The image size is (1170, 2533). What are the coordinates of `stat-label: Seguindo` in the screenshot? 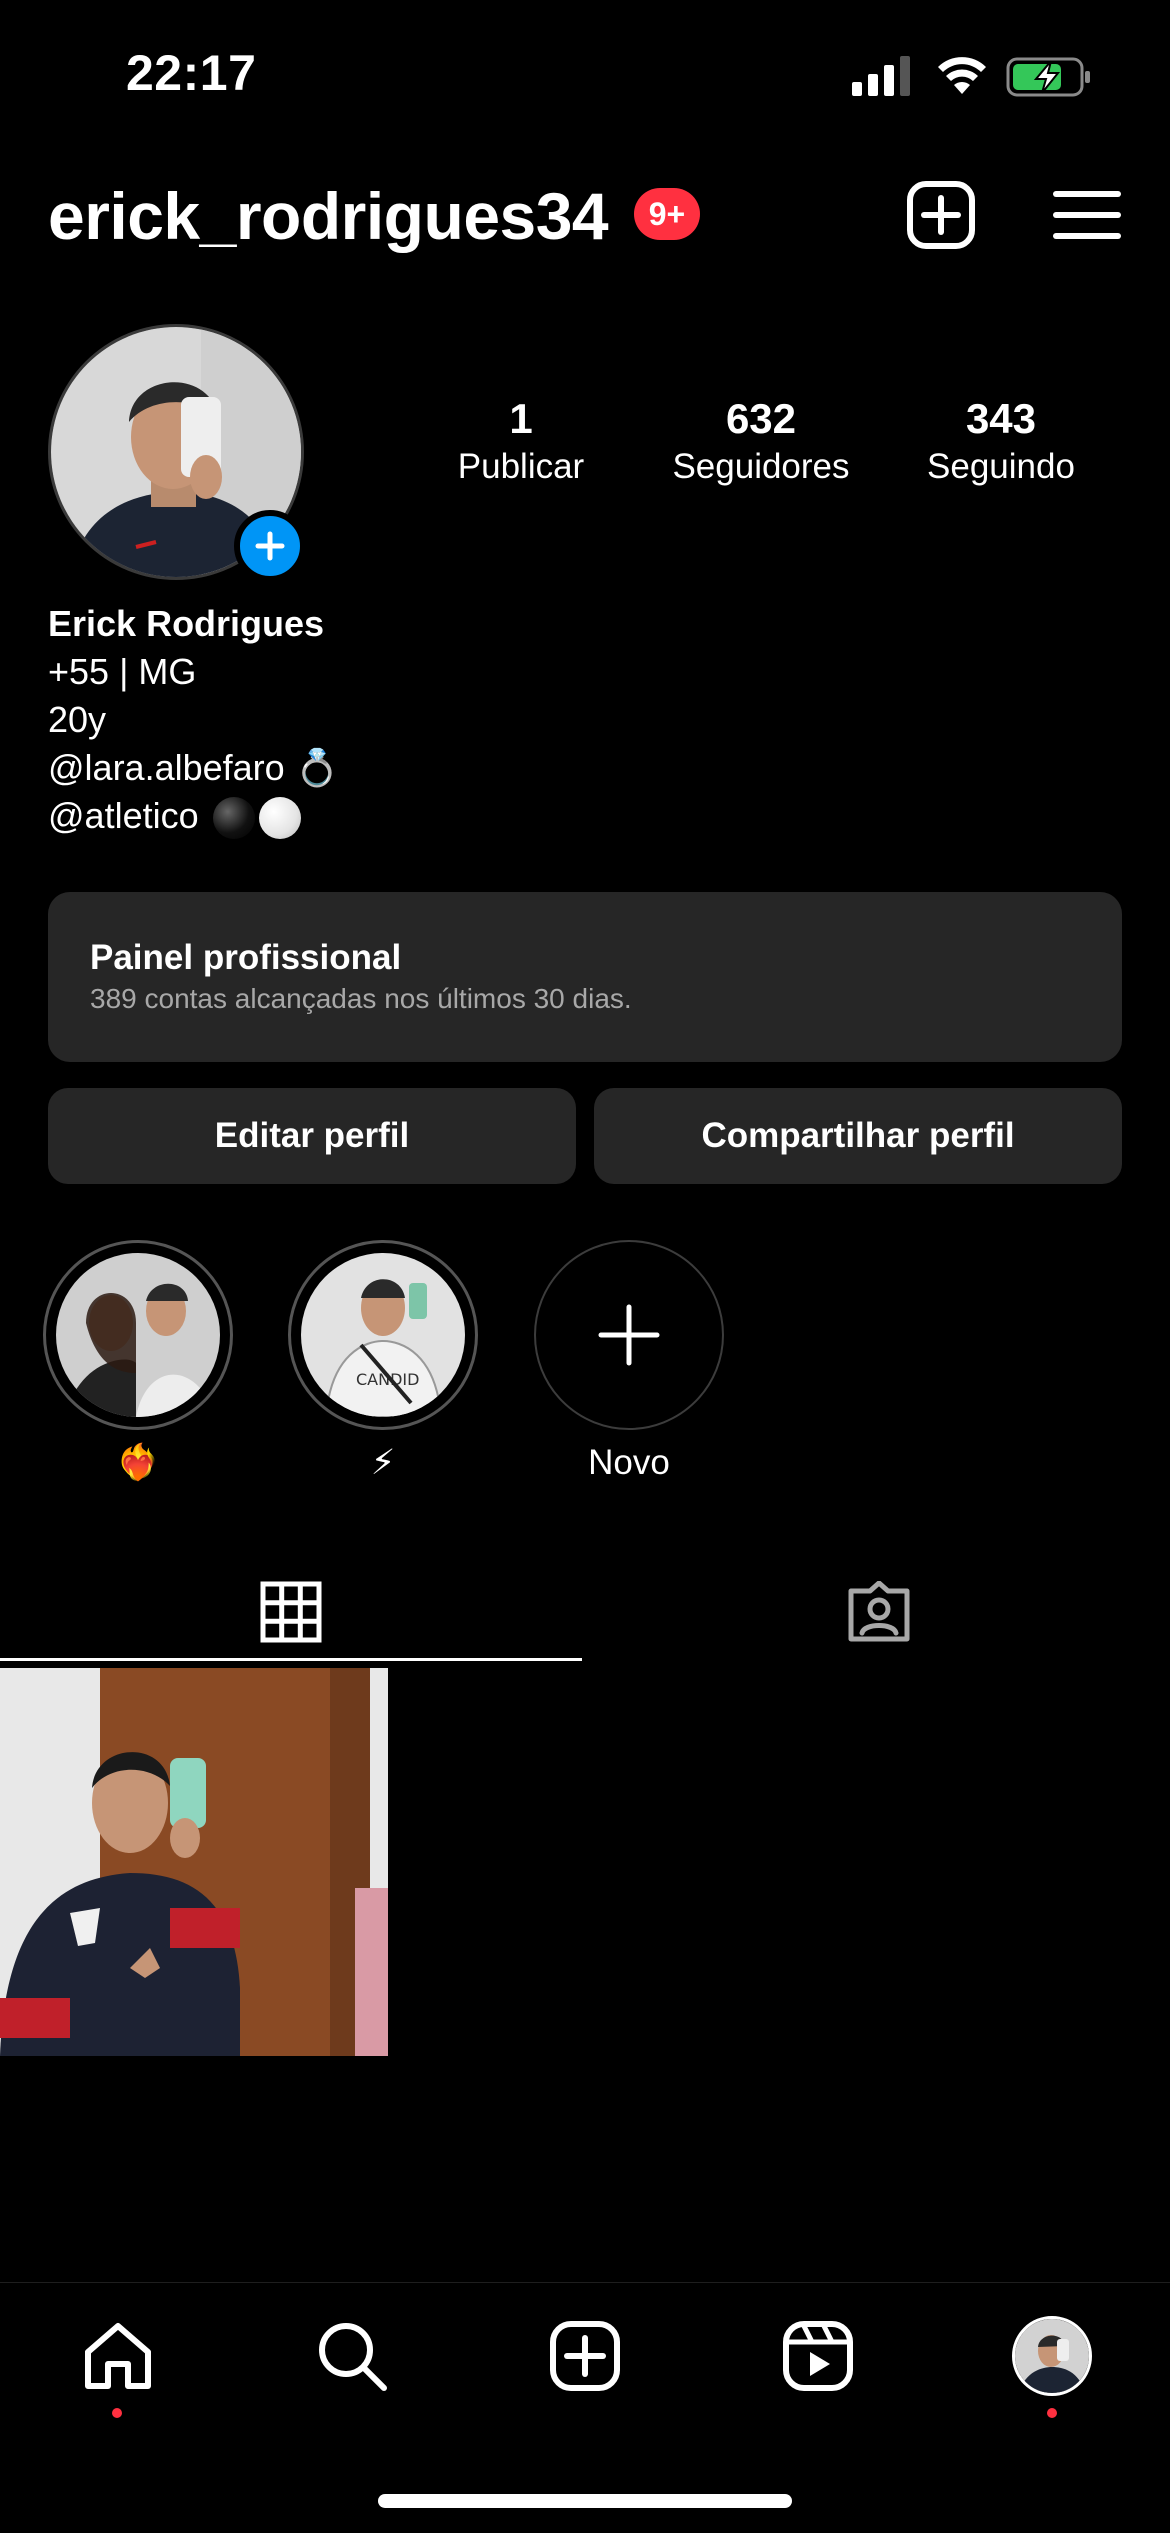 It's located at (1001, 466).